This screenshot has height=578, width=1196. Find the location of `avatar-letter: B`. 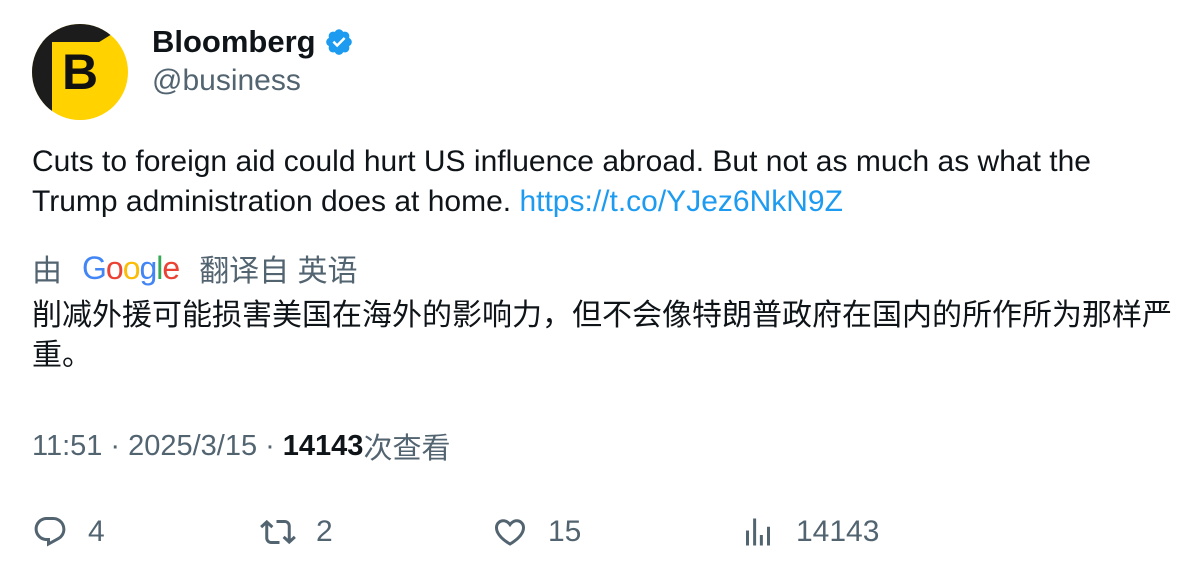

avatar-letter: B is located at coordinates (80, 72).